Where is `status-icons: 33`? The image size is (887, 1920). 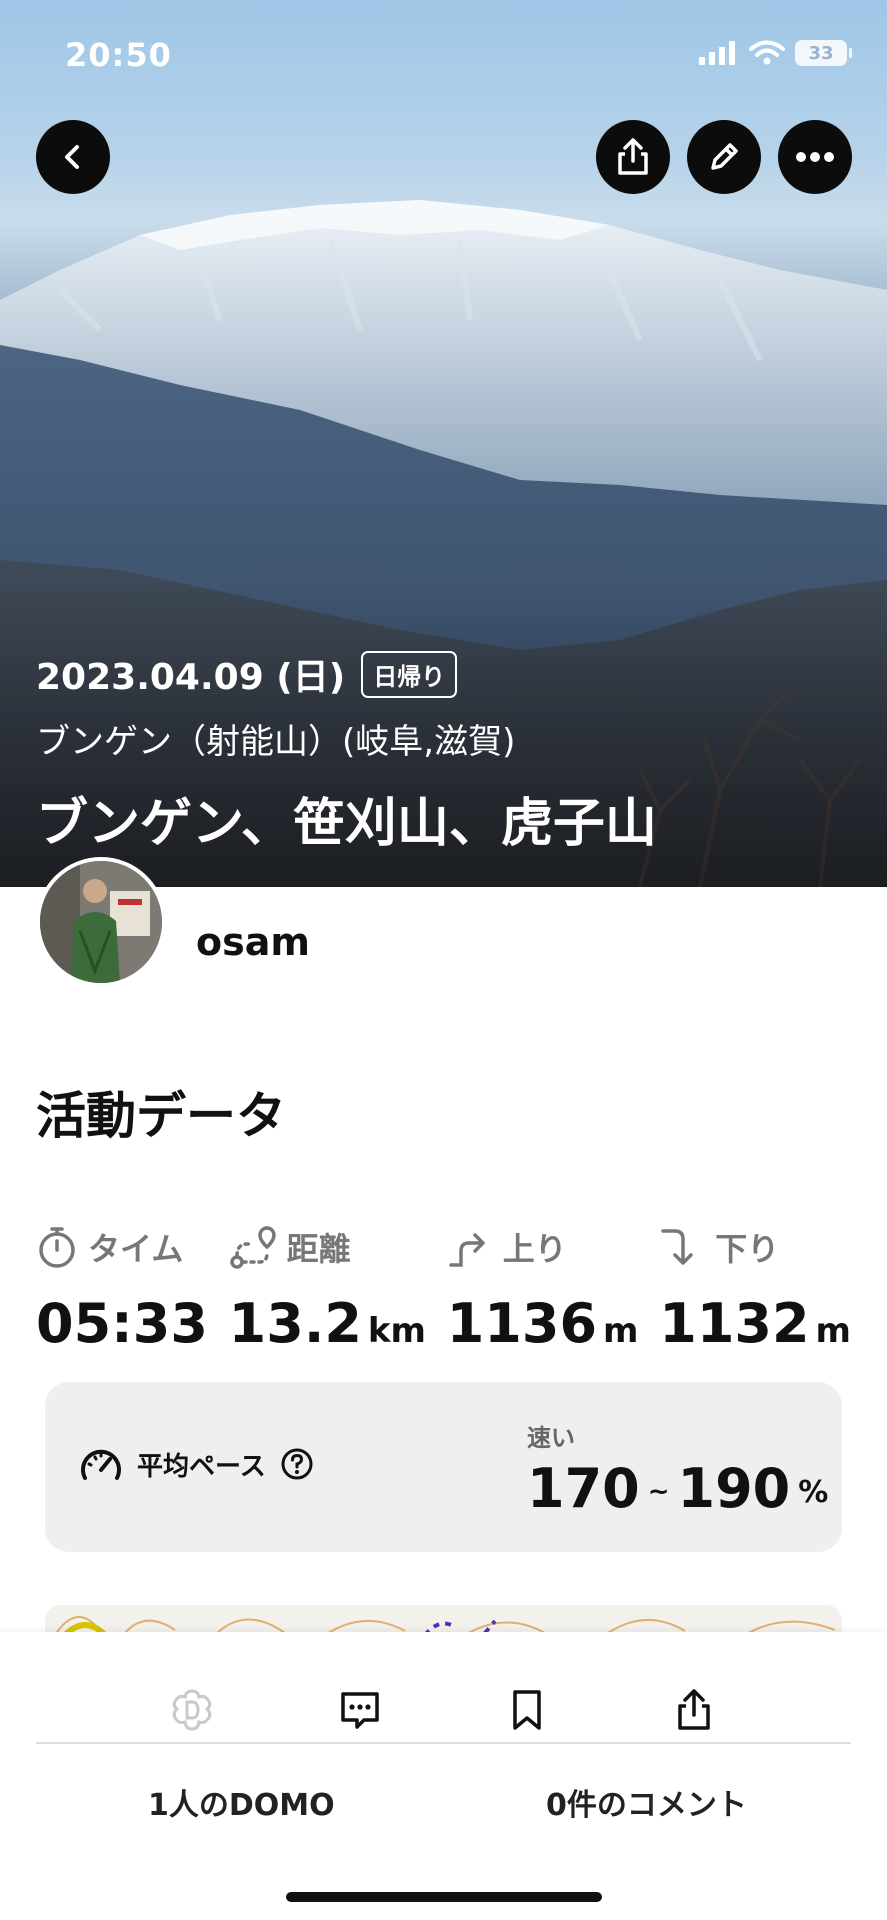
status-icons: 33 is located at coordinates (775, 53).